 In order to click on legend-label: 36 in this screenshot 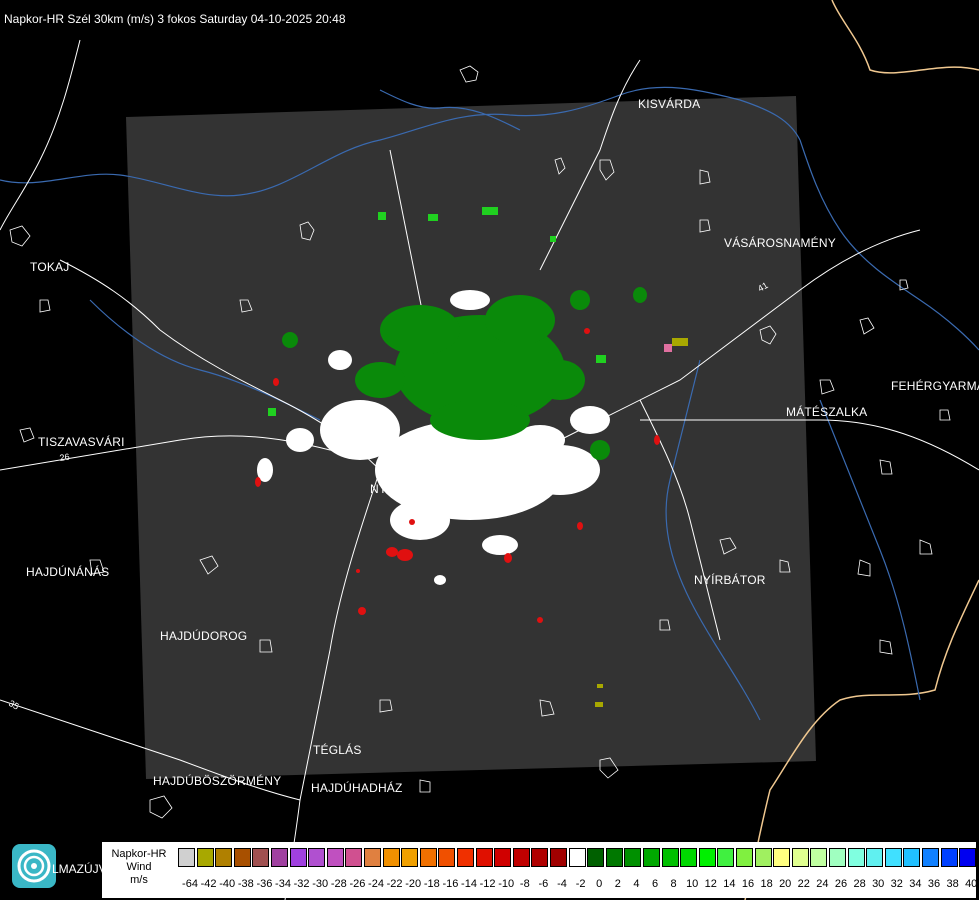, I will do `click(934, 884)`.